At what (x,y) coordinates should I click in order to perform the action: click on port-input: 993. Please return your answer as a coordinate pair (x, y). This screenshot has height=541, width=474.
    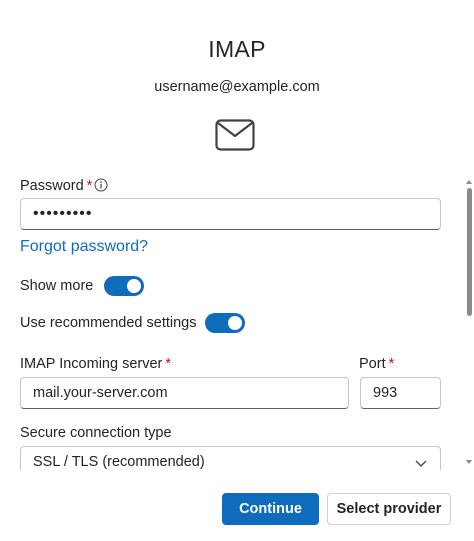
    Looking at the image, I should click on (400, 393).